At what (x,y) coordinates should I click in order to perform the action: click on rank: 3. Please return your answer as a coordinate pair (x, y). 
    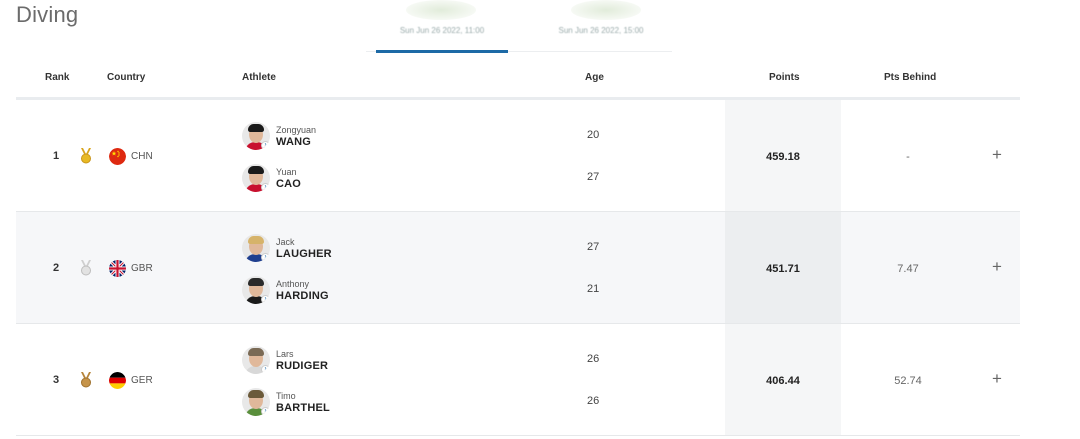
    Looking at the image, I should click on (56, 380).